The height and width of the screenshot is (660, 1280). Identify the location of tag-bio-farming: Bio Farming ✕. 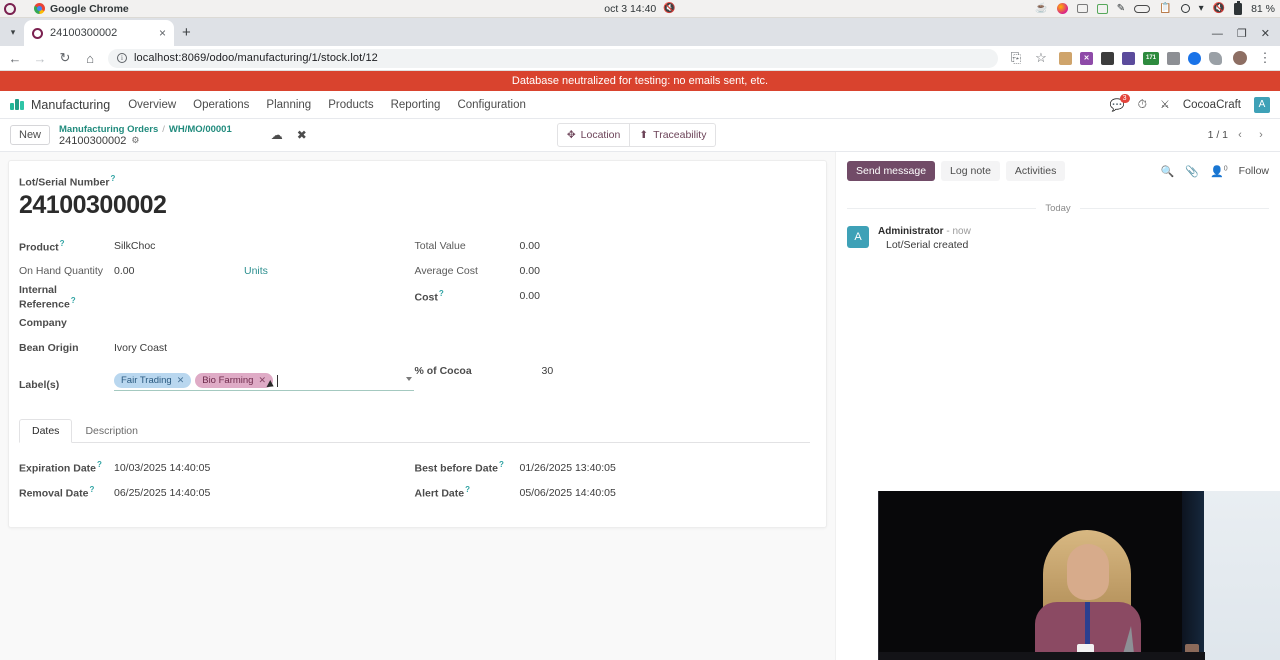
(234, 380).